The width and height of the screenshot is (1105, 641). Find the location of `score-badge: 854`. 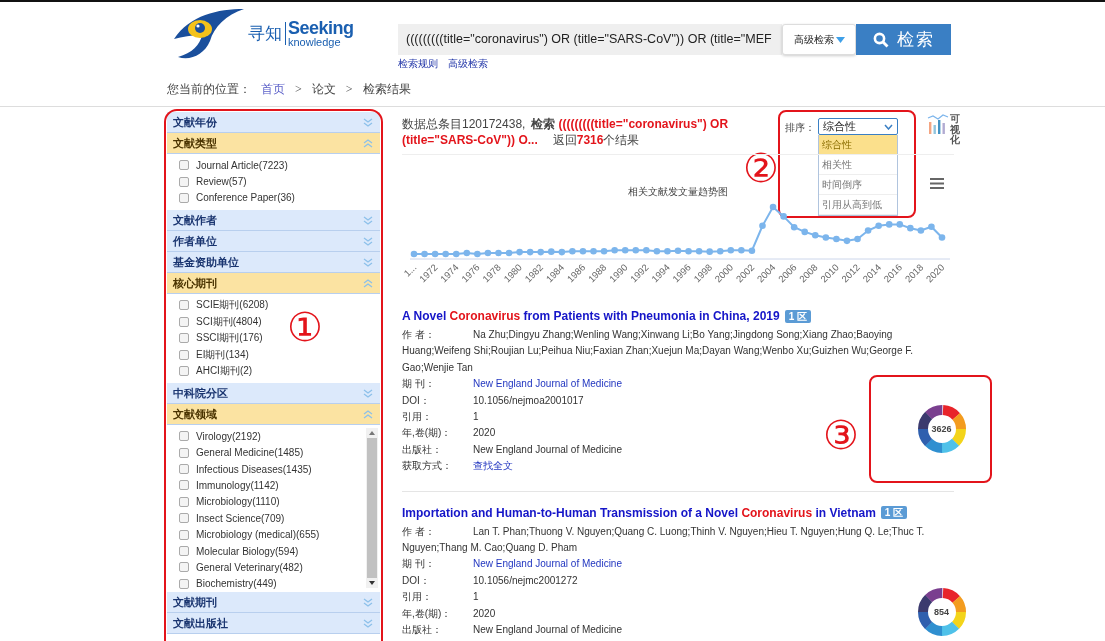

score-badge: 854 is located at coordinates (941, 611).